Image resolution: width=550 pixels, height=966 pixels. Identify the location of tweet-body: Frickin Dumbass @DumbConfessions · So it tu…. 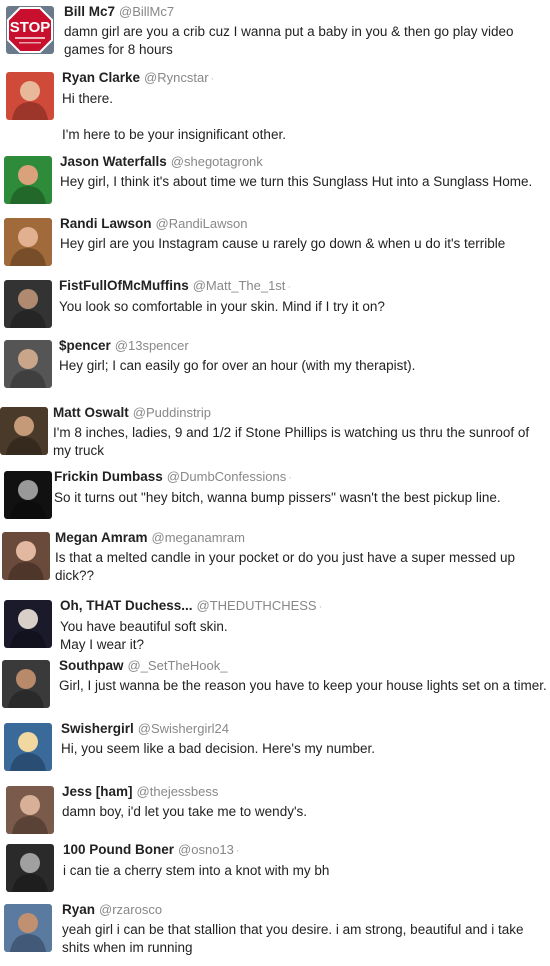
(301, 488).